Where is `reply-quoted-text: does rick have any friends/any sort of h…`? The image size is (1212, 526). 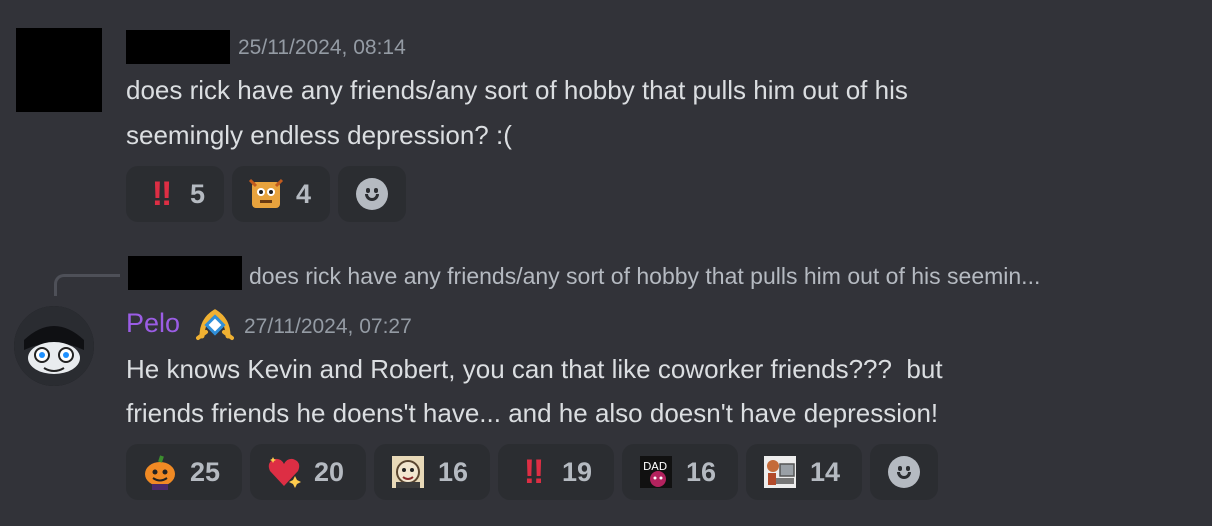
reply-quoted-text: does rick have any friends/any sort of h… is located at coordinates (644, 276).